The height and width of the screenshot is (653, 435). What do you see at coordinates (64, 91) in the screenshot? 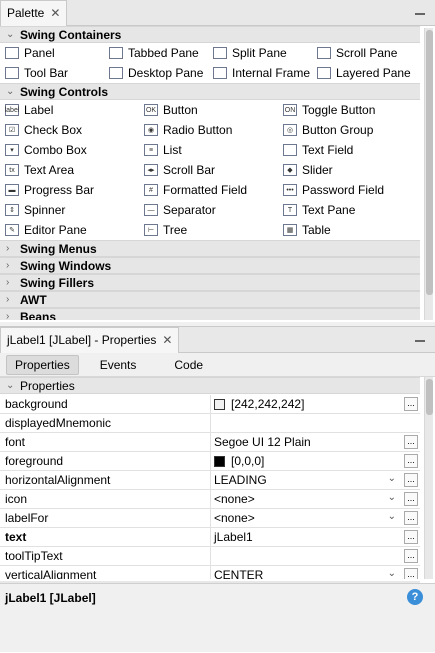
I see `category-label: Swing Controls` at bounding box center [64, 91].